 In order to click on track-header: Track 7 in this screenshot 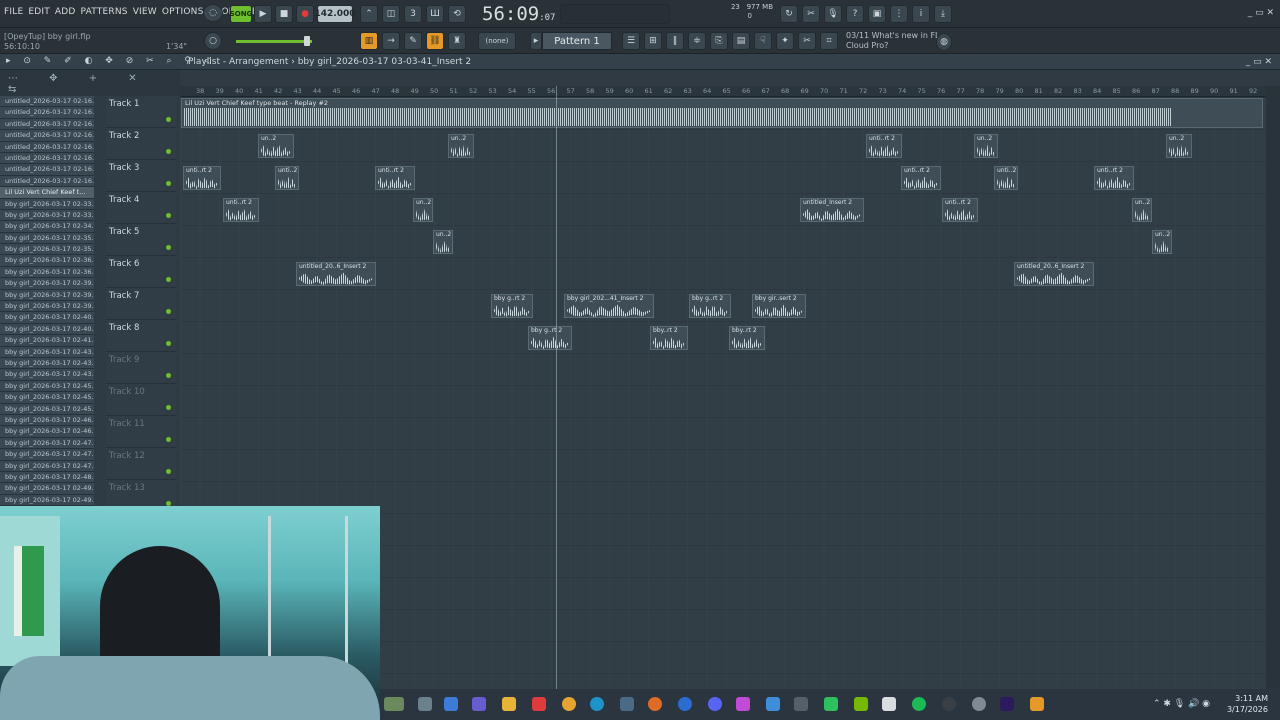, I will do `click(141, 304)`.